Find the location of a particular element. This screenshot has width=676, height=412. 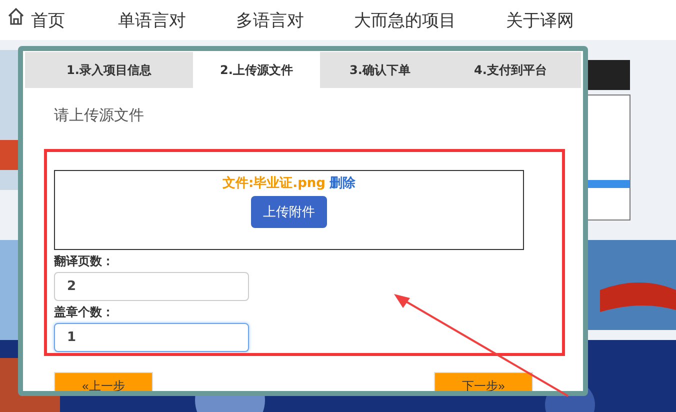

nav-link: 多语言对 is located at coordinates (270, 20).